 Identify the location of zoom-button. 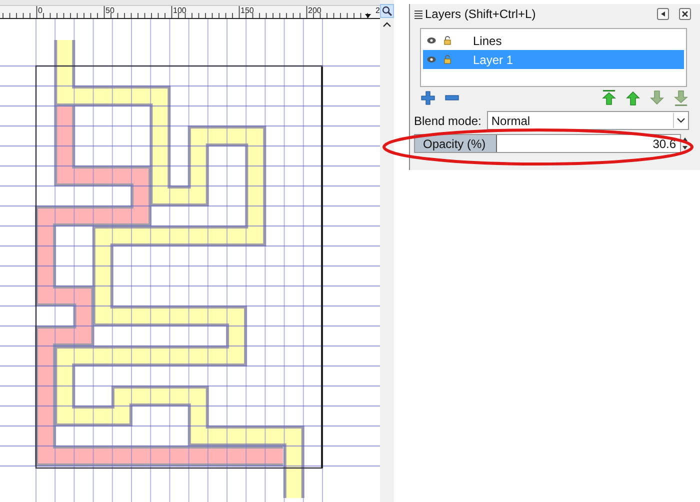
(387, 11).